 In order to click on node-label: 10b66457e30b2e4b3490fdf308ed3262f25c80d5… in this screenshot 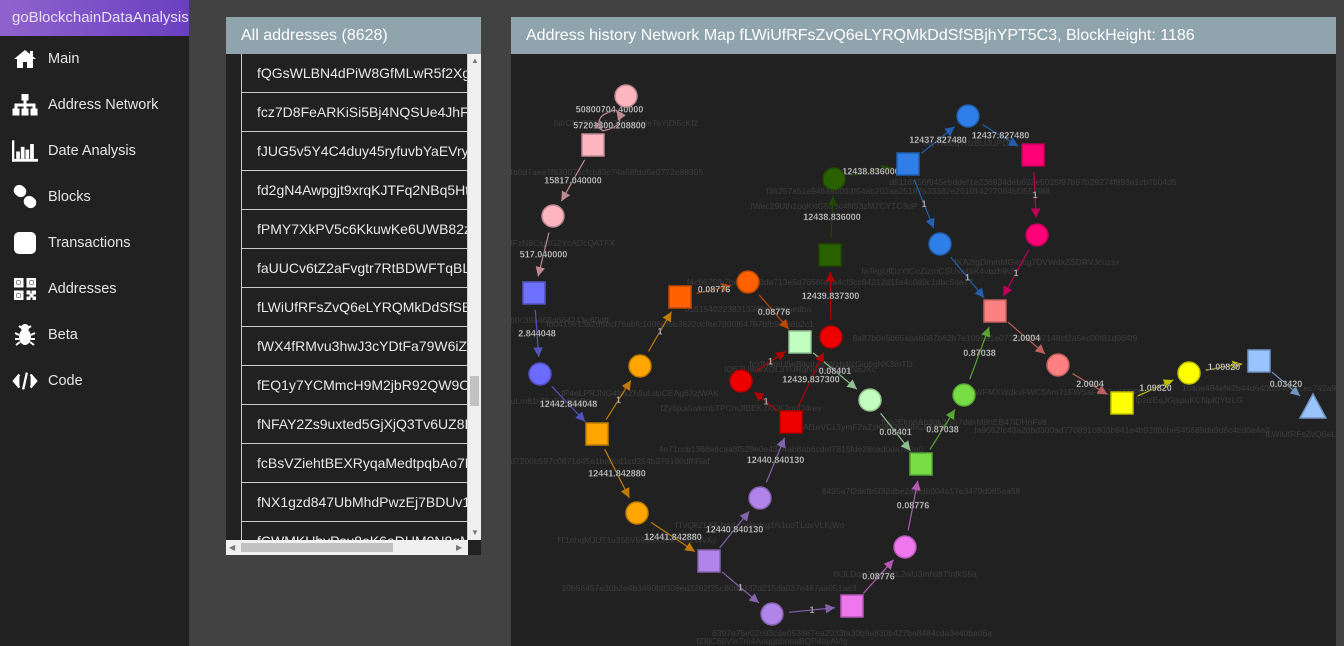, I will do `click(709, 588)`.